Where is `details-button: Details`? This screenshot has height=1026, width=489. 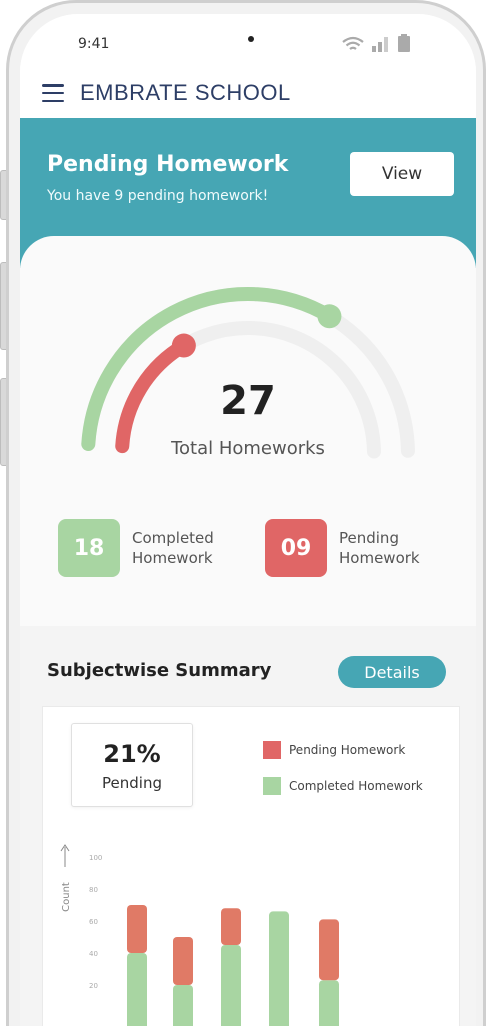
details-button: Details is located at coordinates (392, 672).